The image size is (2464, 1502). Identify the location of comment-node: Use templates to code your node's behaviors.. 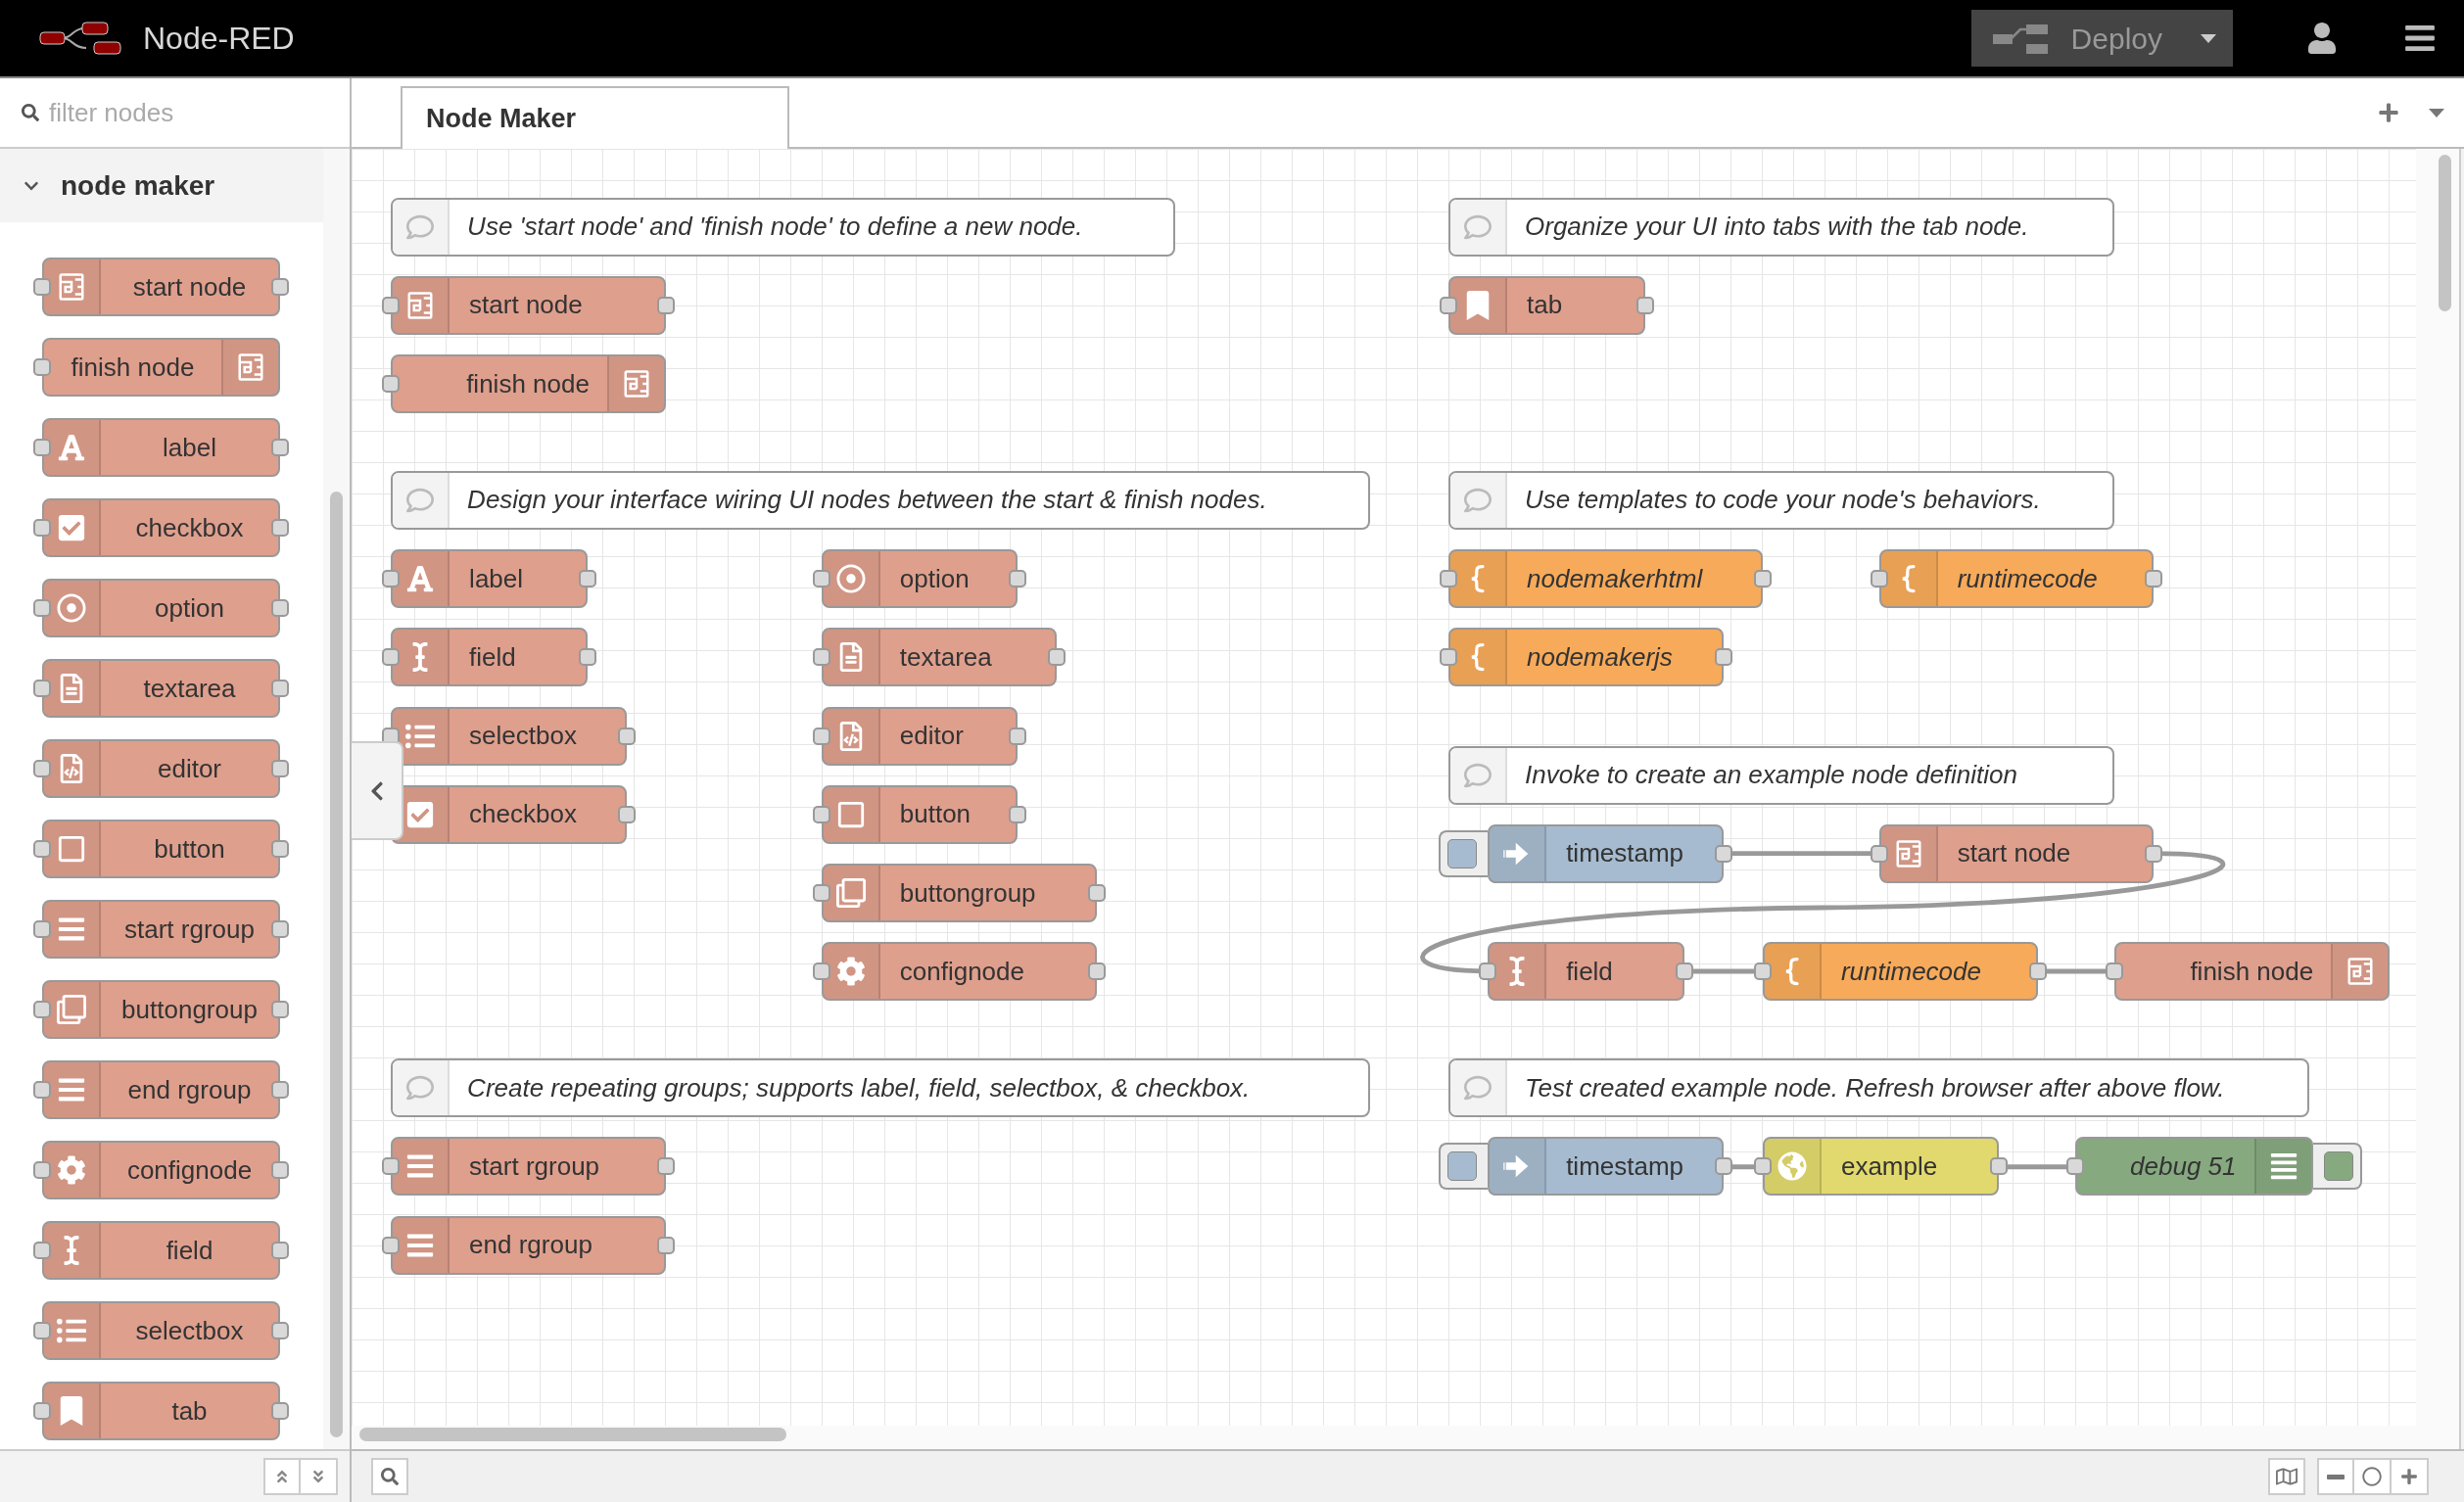
(1781, 500).